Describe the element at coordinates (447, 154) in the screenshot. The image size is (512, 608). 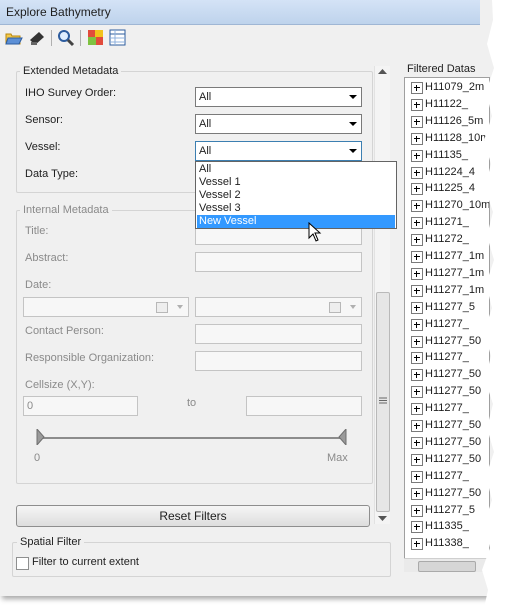
I see `list-item-label: H11135_` at that location.